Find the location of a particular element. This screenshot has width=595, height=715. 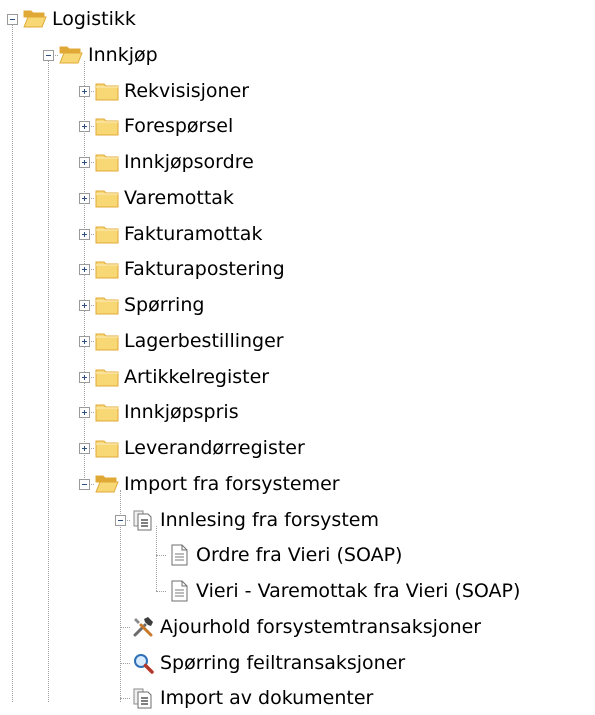

tree-node-label: Leverandørregister is located at coordinates (214, 448).